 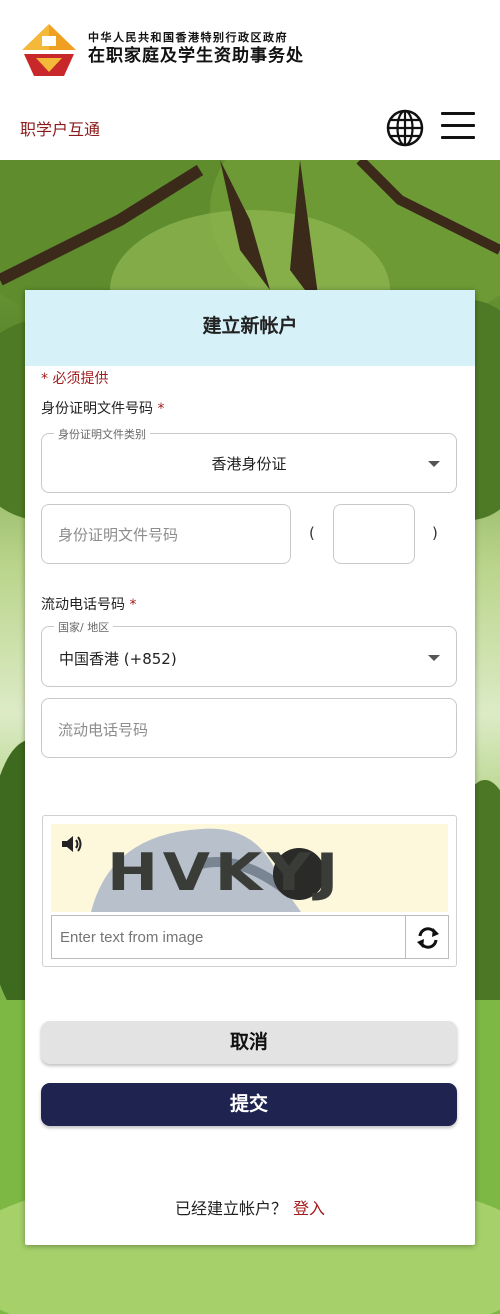 I want to click on mobile-number-label: 流动电话号码 *, so click(x=88, y=604).